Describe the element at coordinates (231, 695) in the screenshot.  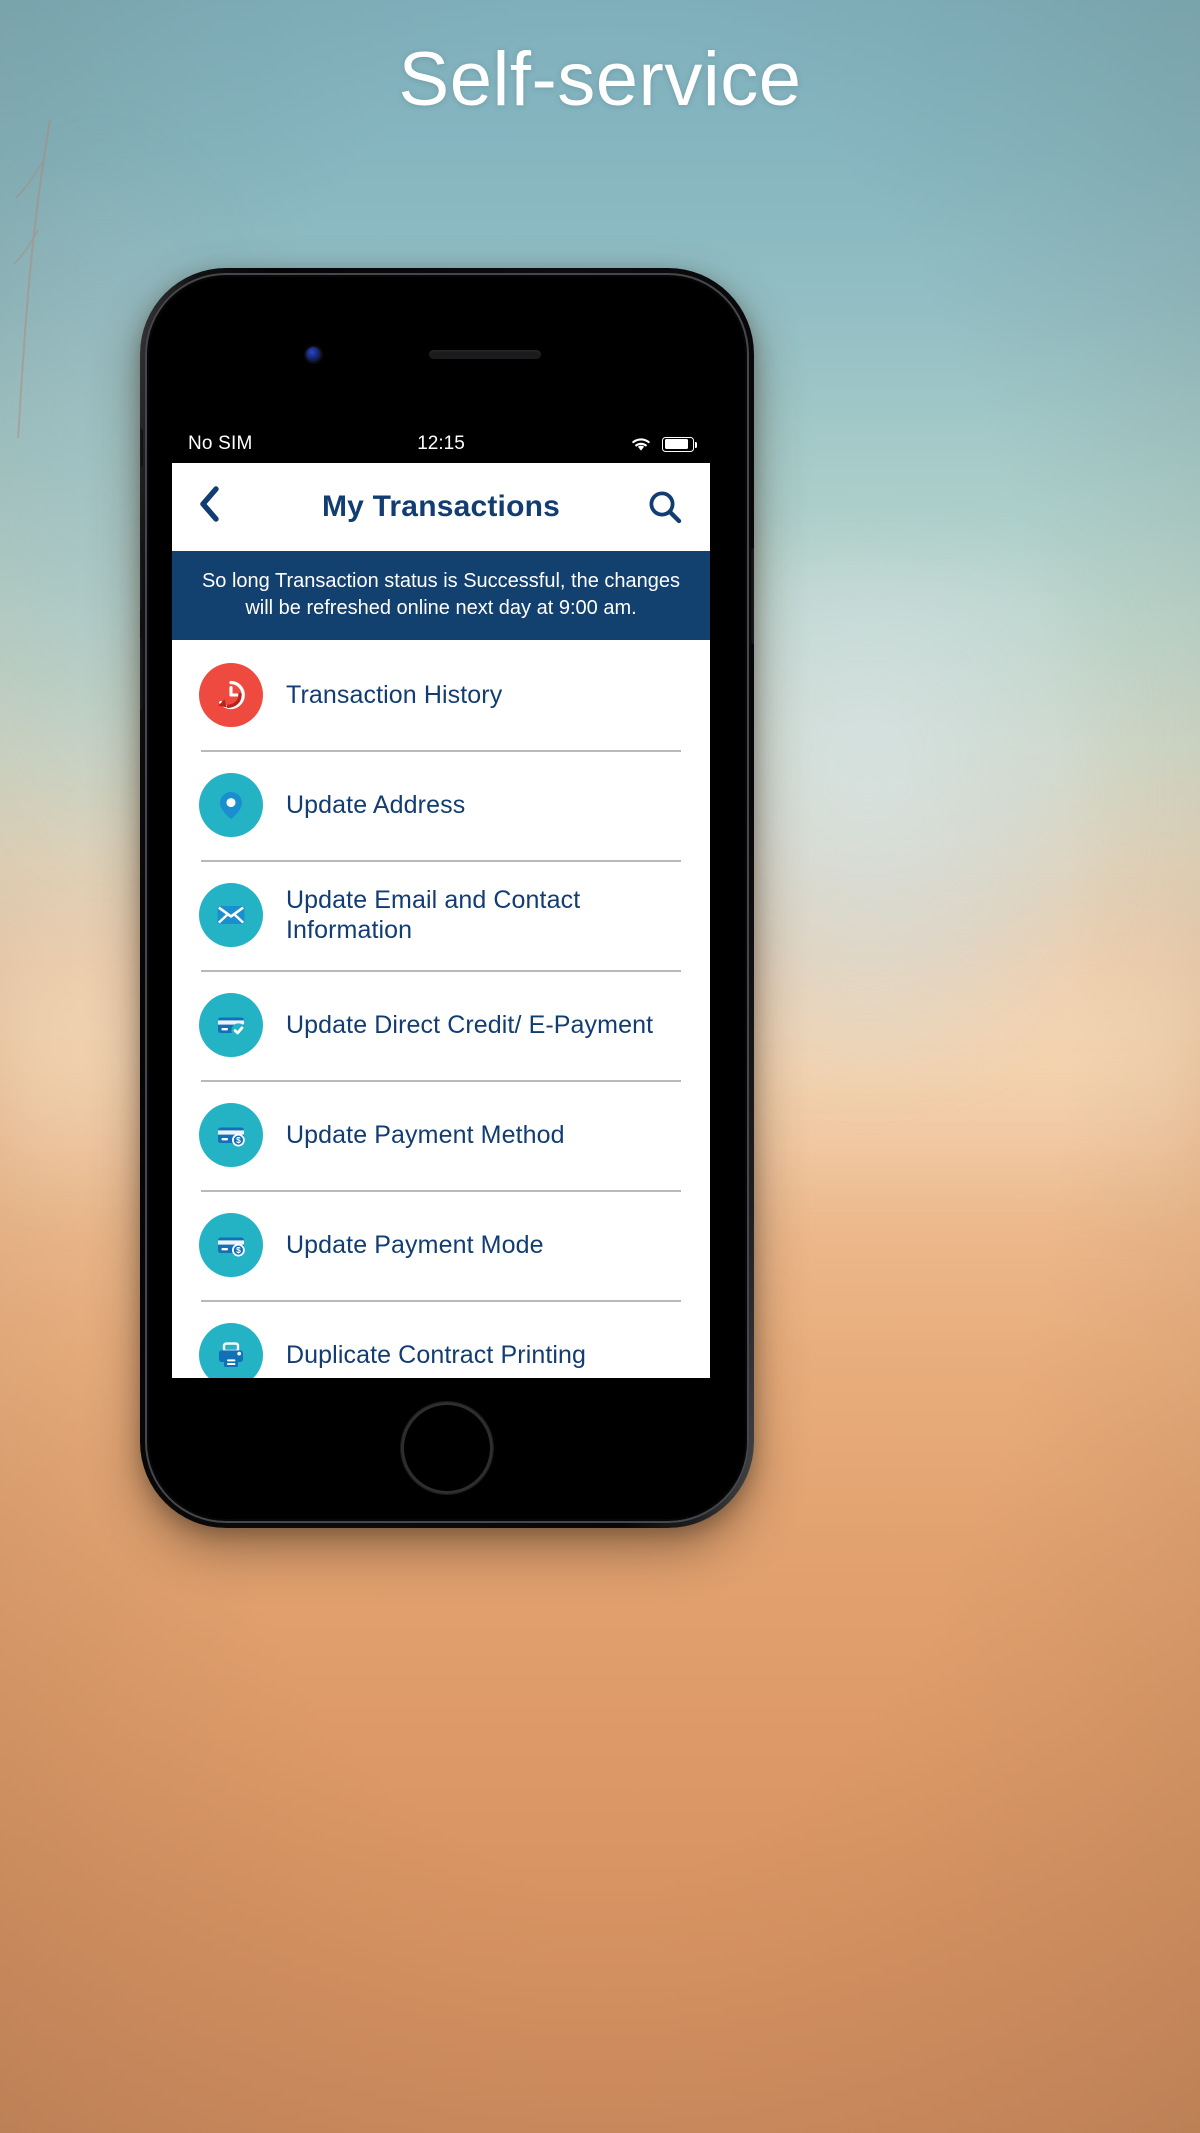
I see `history-clock-icon` at that location.